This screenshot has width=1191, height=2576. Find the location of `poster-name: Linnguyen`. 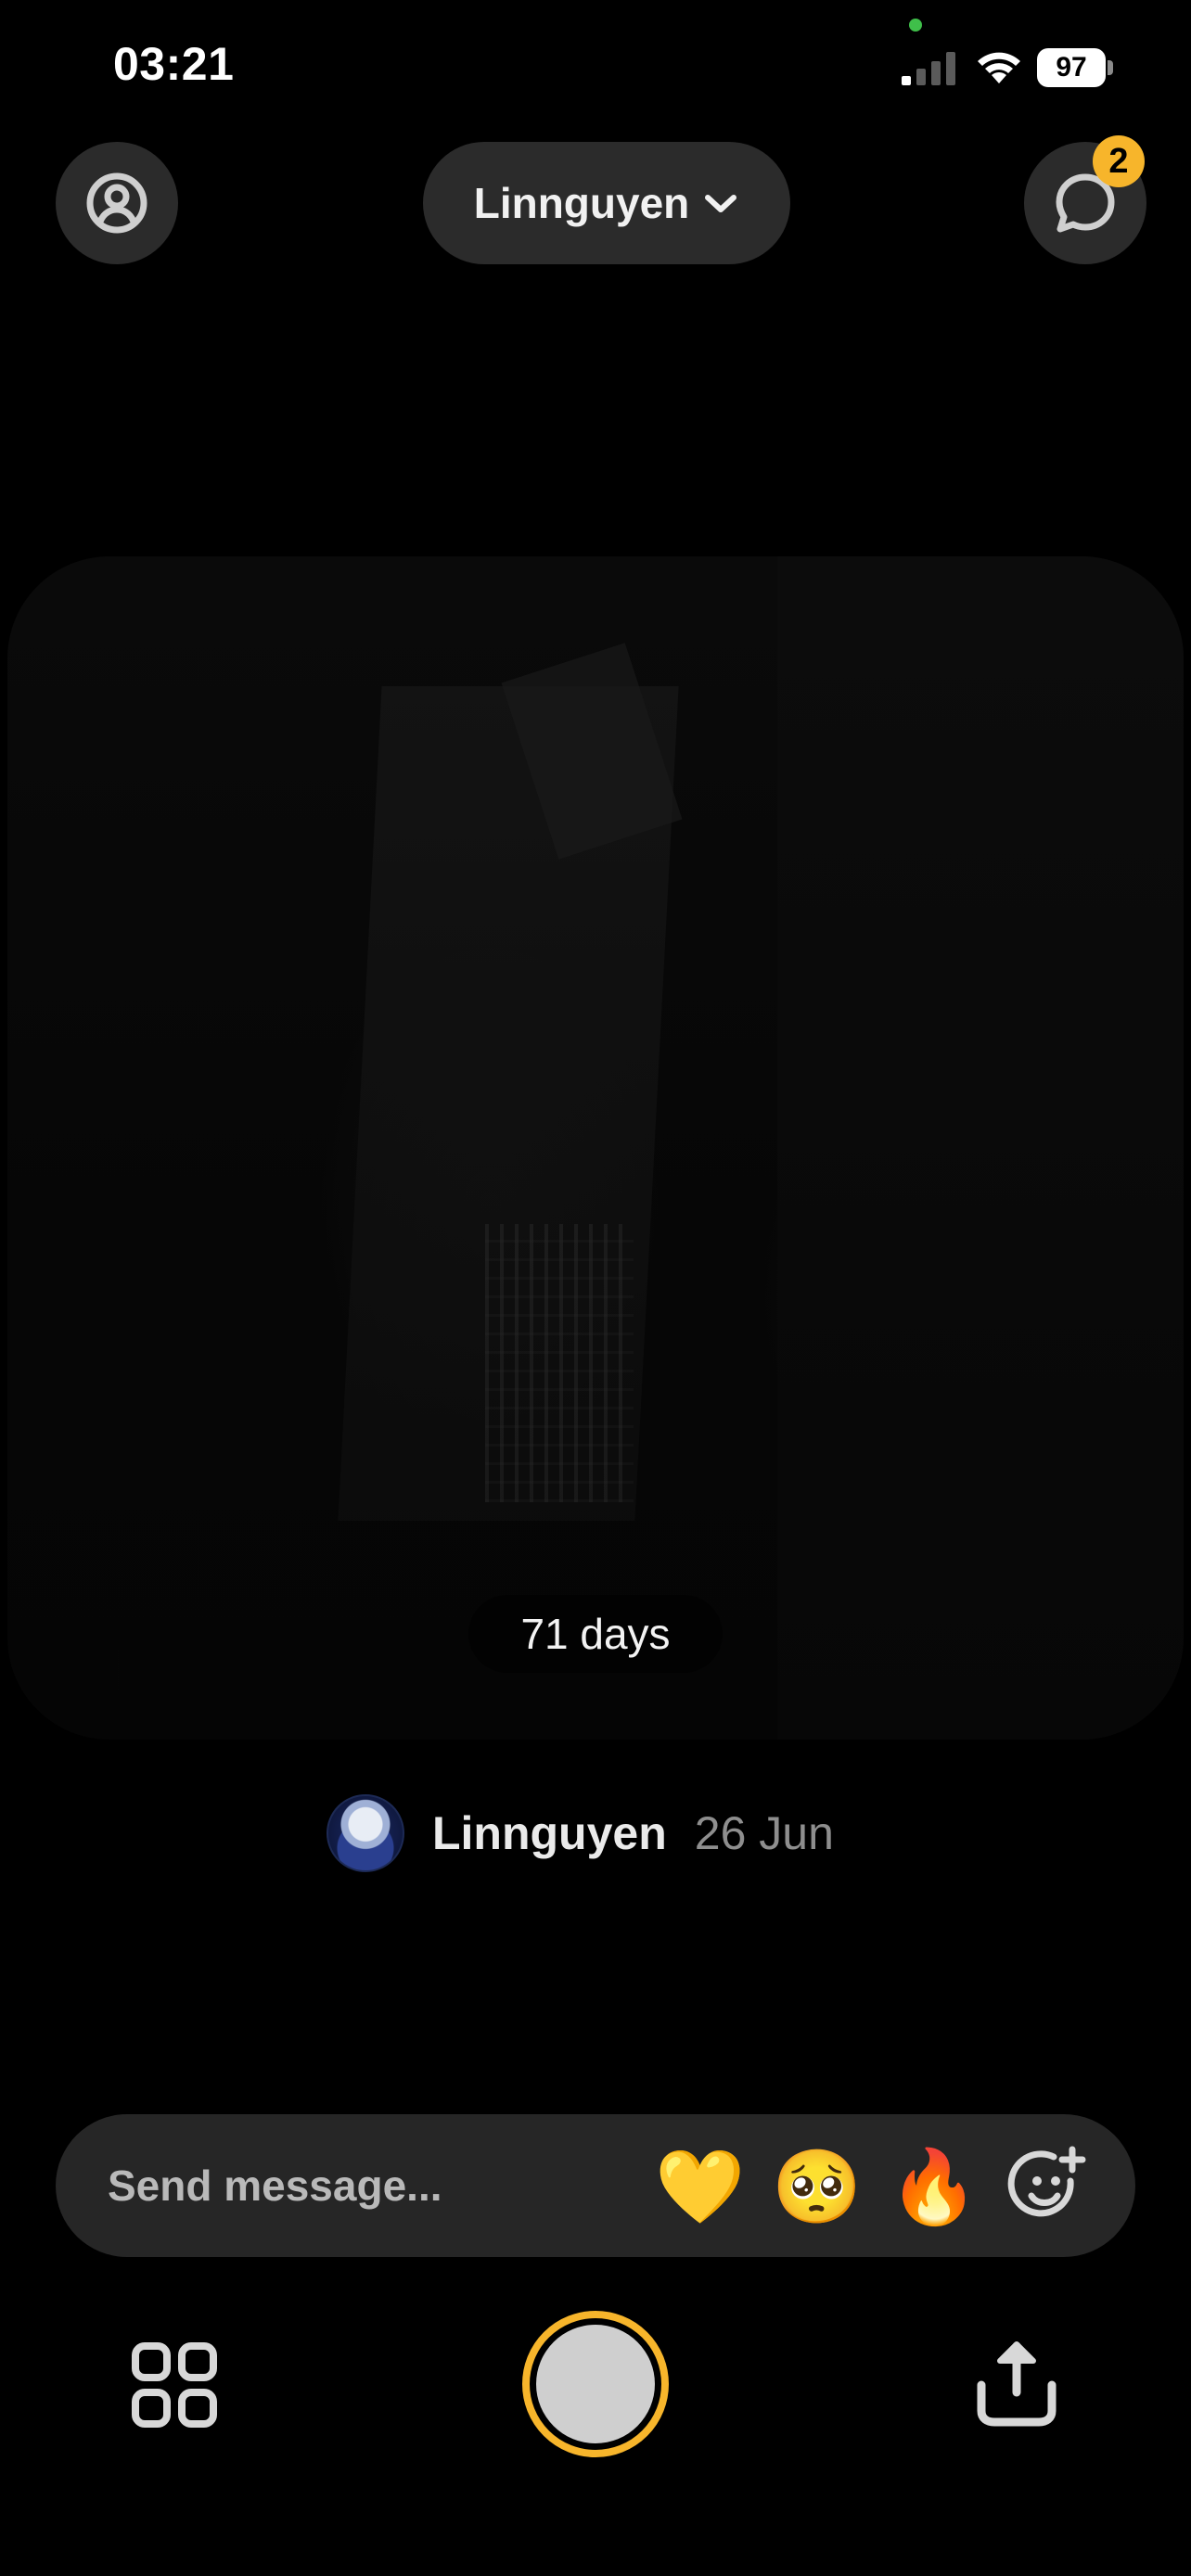

poster-name: Linnguyen is located at coordinates (549, 1833).